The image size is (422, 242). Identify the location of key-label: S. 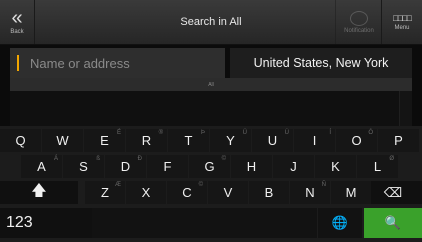
(83, 166).